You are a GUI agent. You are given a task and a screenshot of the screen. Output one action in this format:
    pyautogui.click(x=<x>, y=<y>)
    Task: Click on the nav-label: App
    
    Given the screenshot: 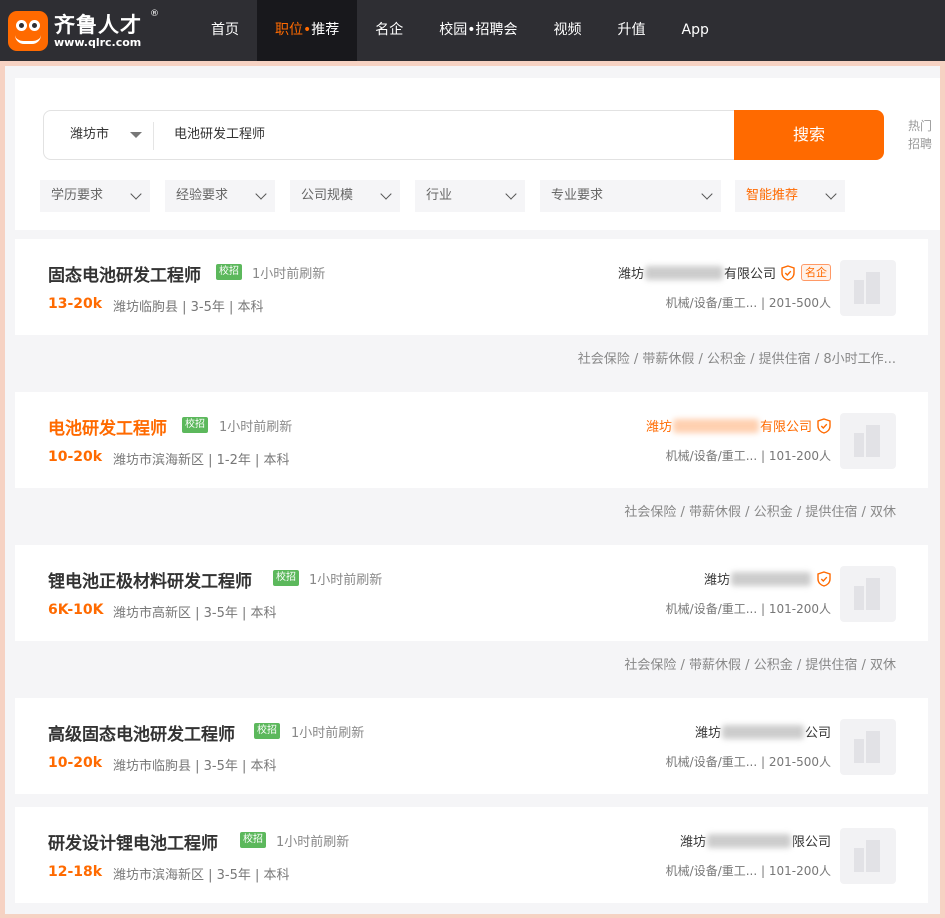 What is the action you would take?
    pyautogui.click(x=695, y=30)
    